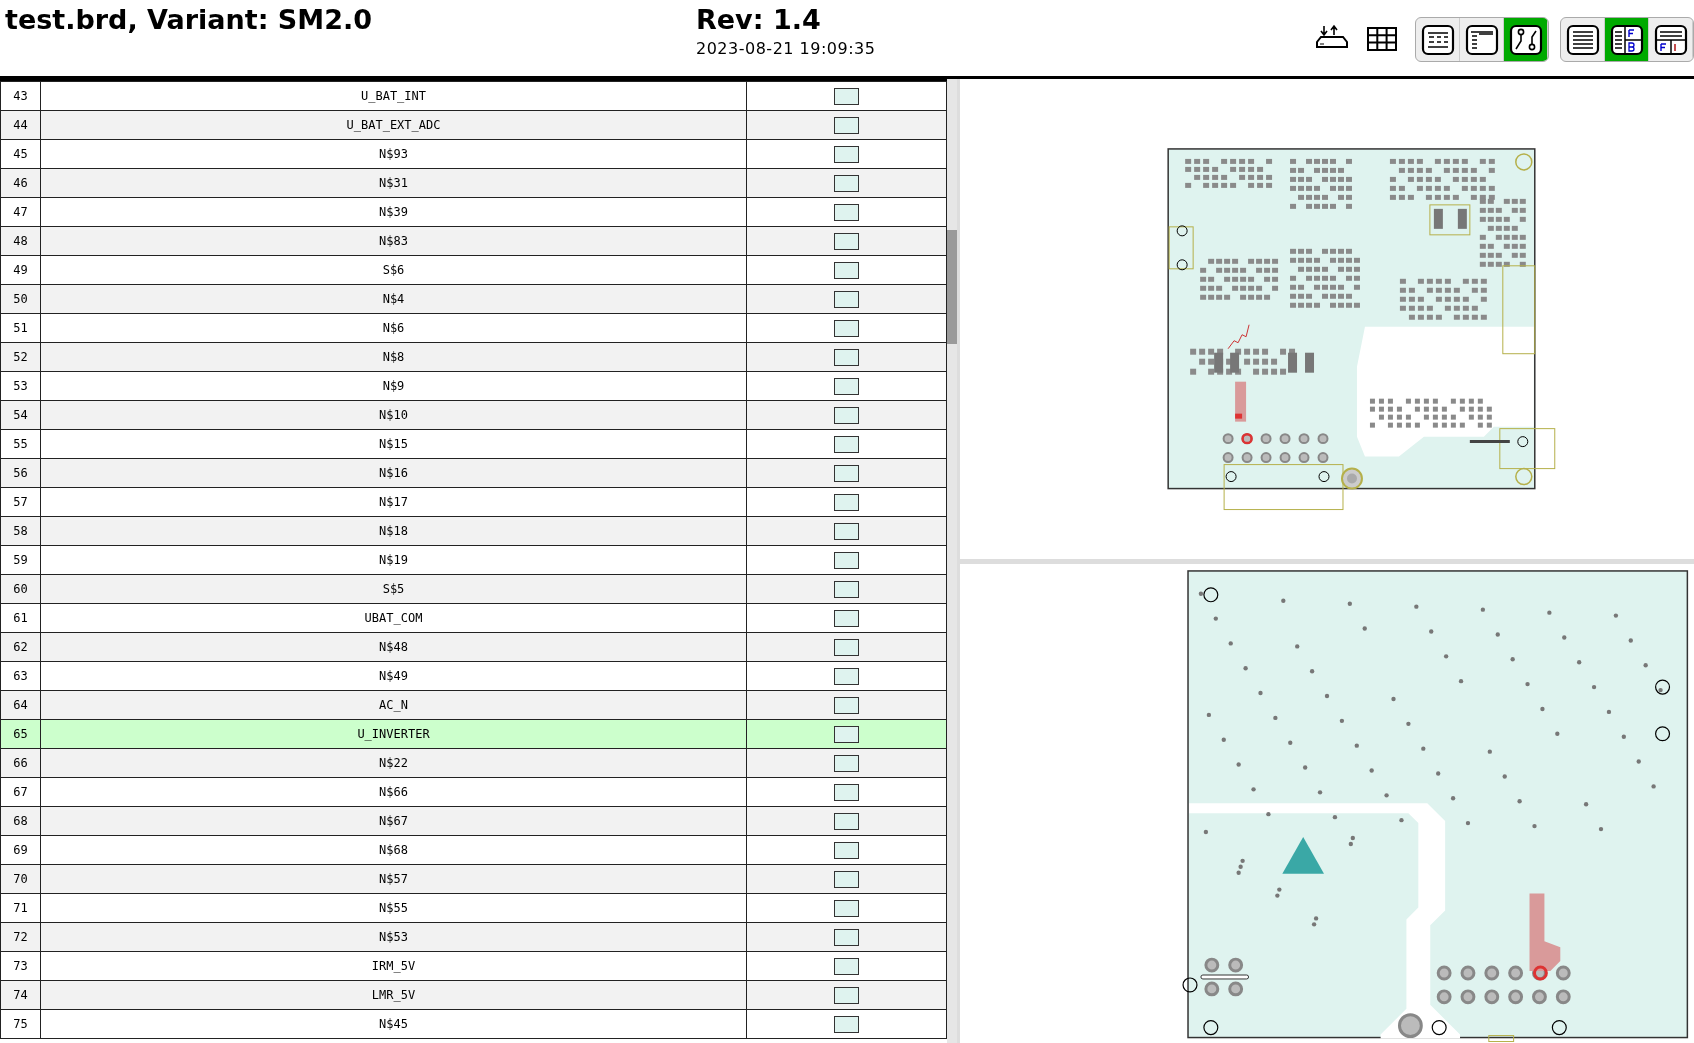  Describe the element at coordinates (473, 299) in the screenshot. I see `table-row: 50 N$4` at that location.